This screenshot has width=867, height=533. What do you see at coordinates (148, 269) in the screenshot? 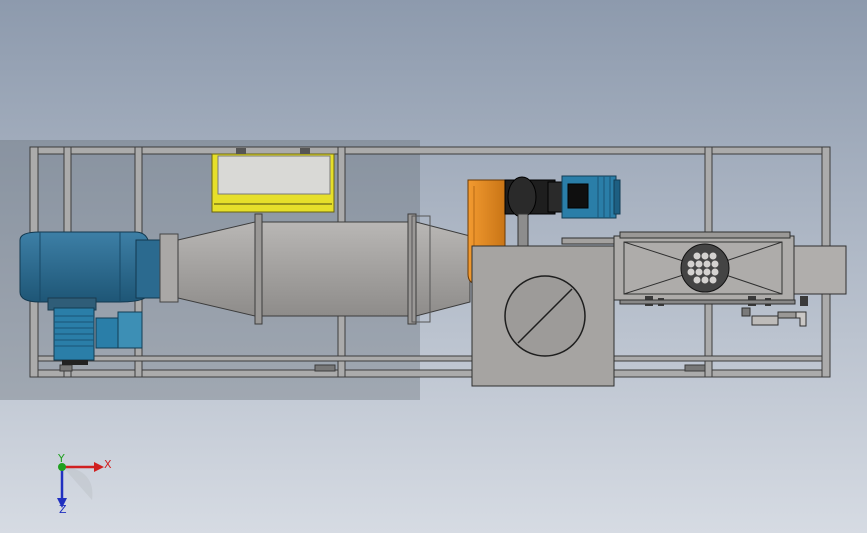
I see `blower-outlet-flange` at bounding box center [148, 269].